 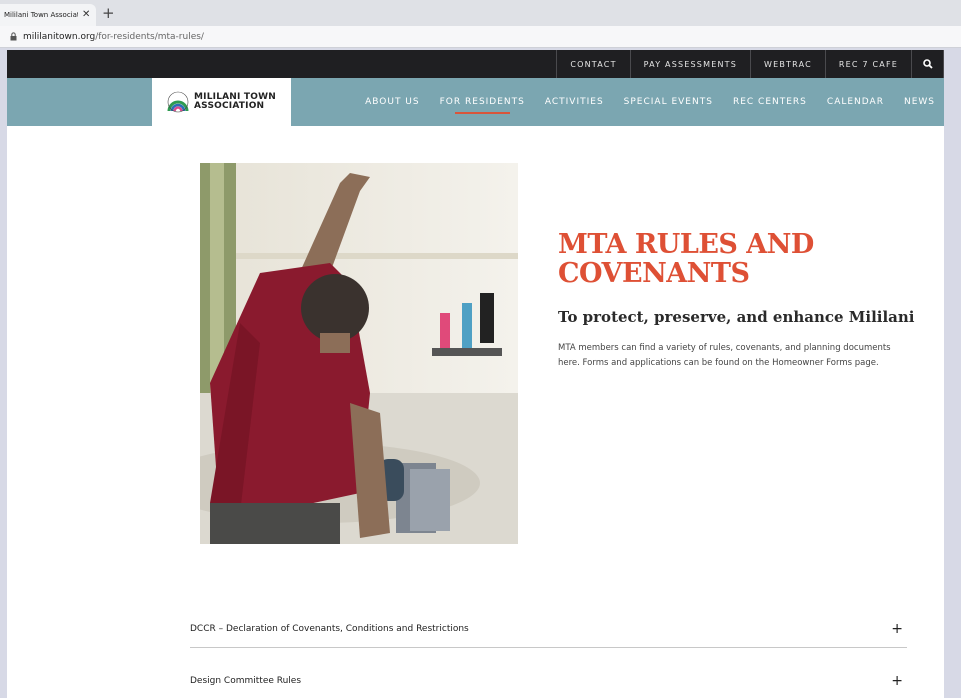 I want to click on nav-calendar: CALENDAR, so click(x=855, y=102).